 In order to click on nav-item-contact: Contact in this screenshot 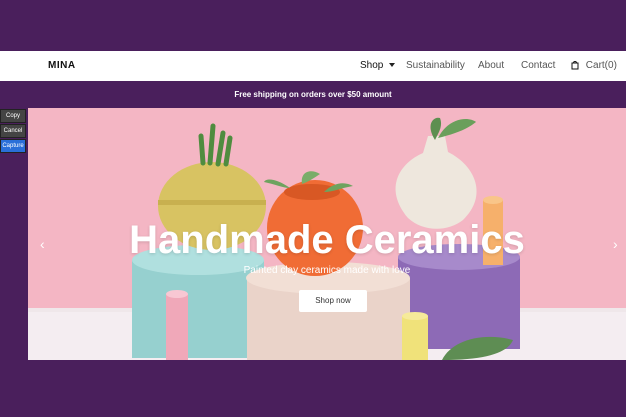, I will do `click(538, 65)`.